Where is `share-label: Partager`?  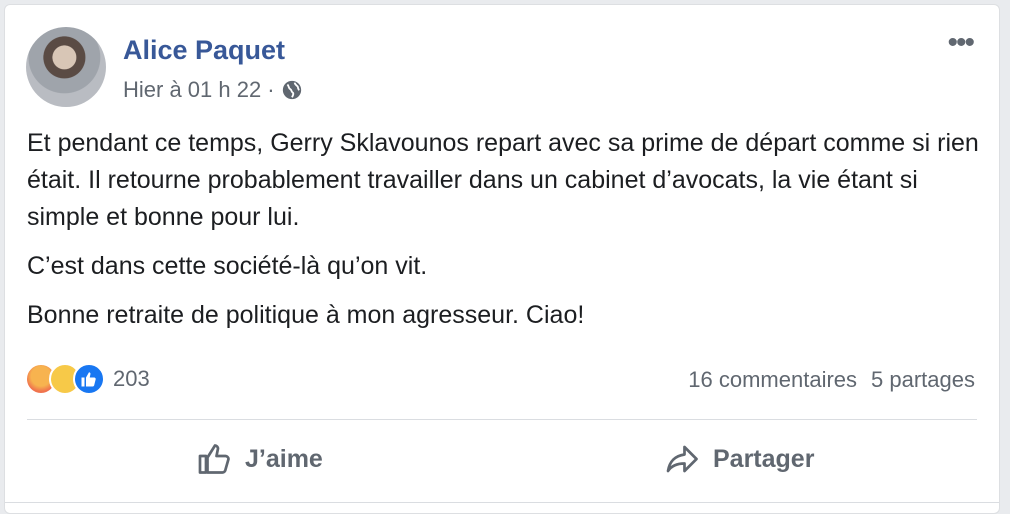 share-label: Partager is located at coordinates (764, 458).